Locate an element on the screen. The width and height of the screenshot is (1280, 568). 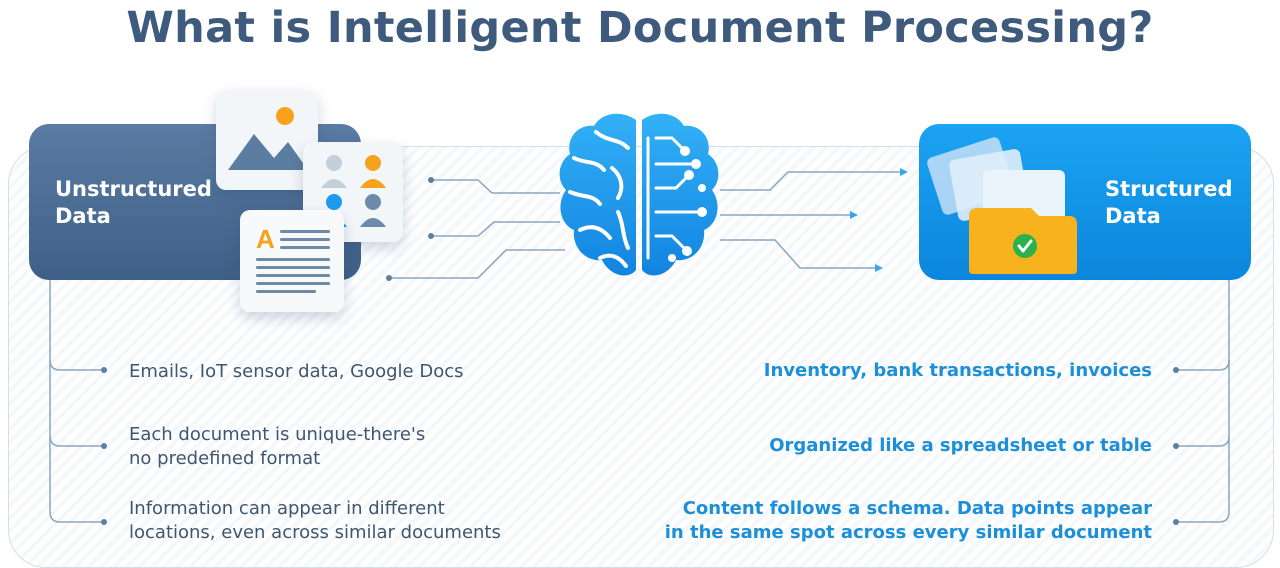
document-card: A is located at coordinates (292, 261).